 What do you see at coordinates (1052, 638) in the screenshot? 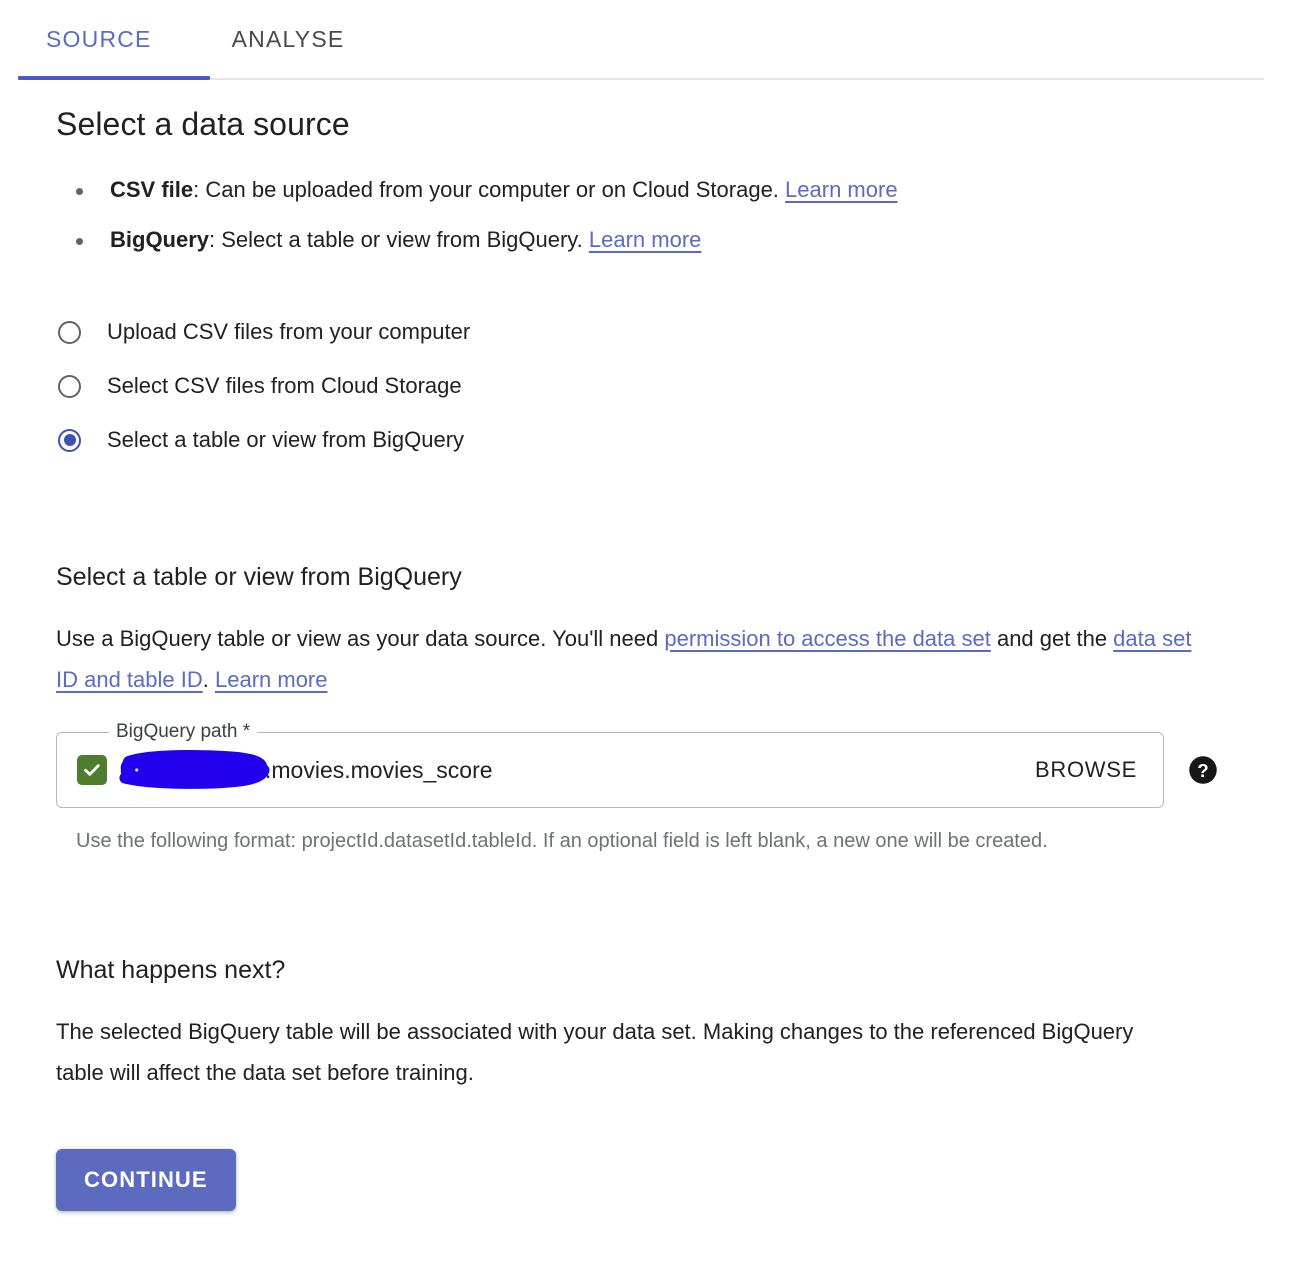
I see `desc-text-part2: and get the` at bounding box center [1052, 638].